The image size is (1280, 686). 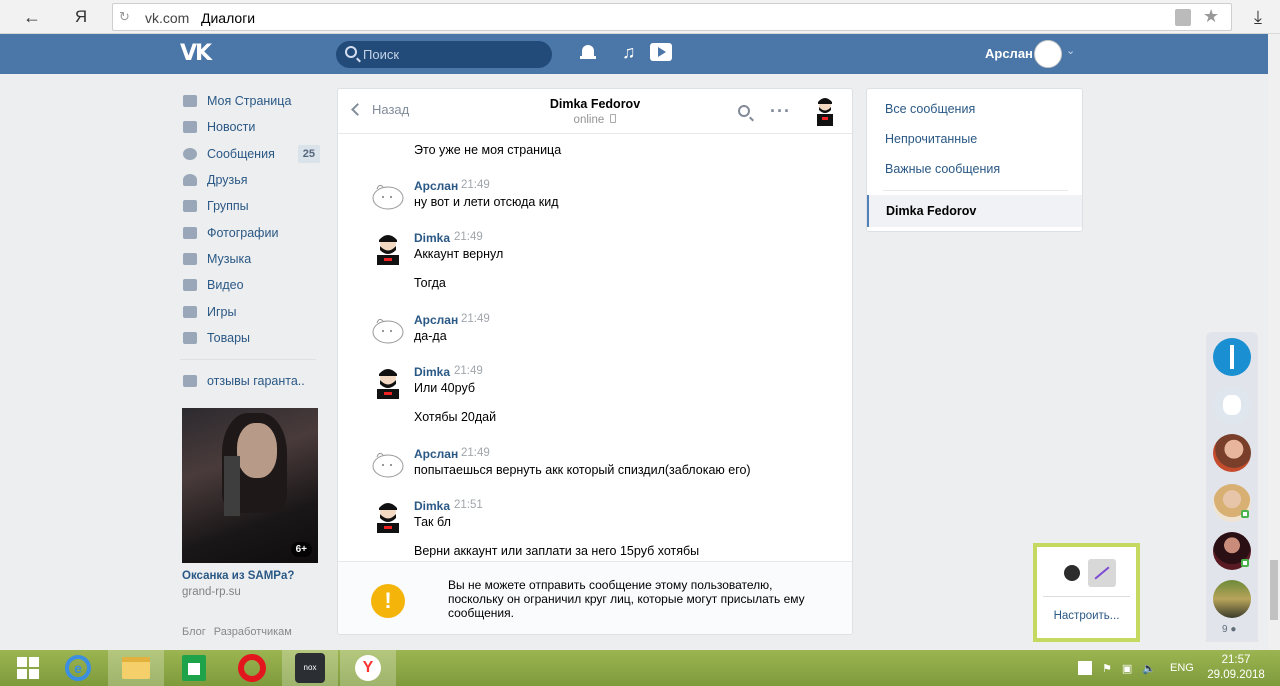 What do you see at coordinates (1225, 629) in the screenshot?
I see `friends-count-value: 9` at bounding box center [1225, 629].